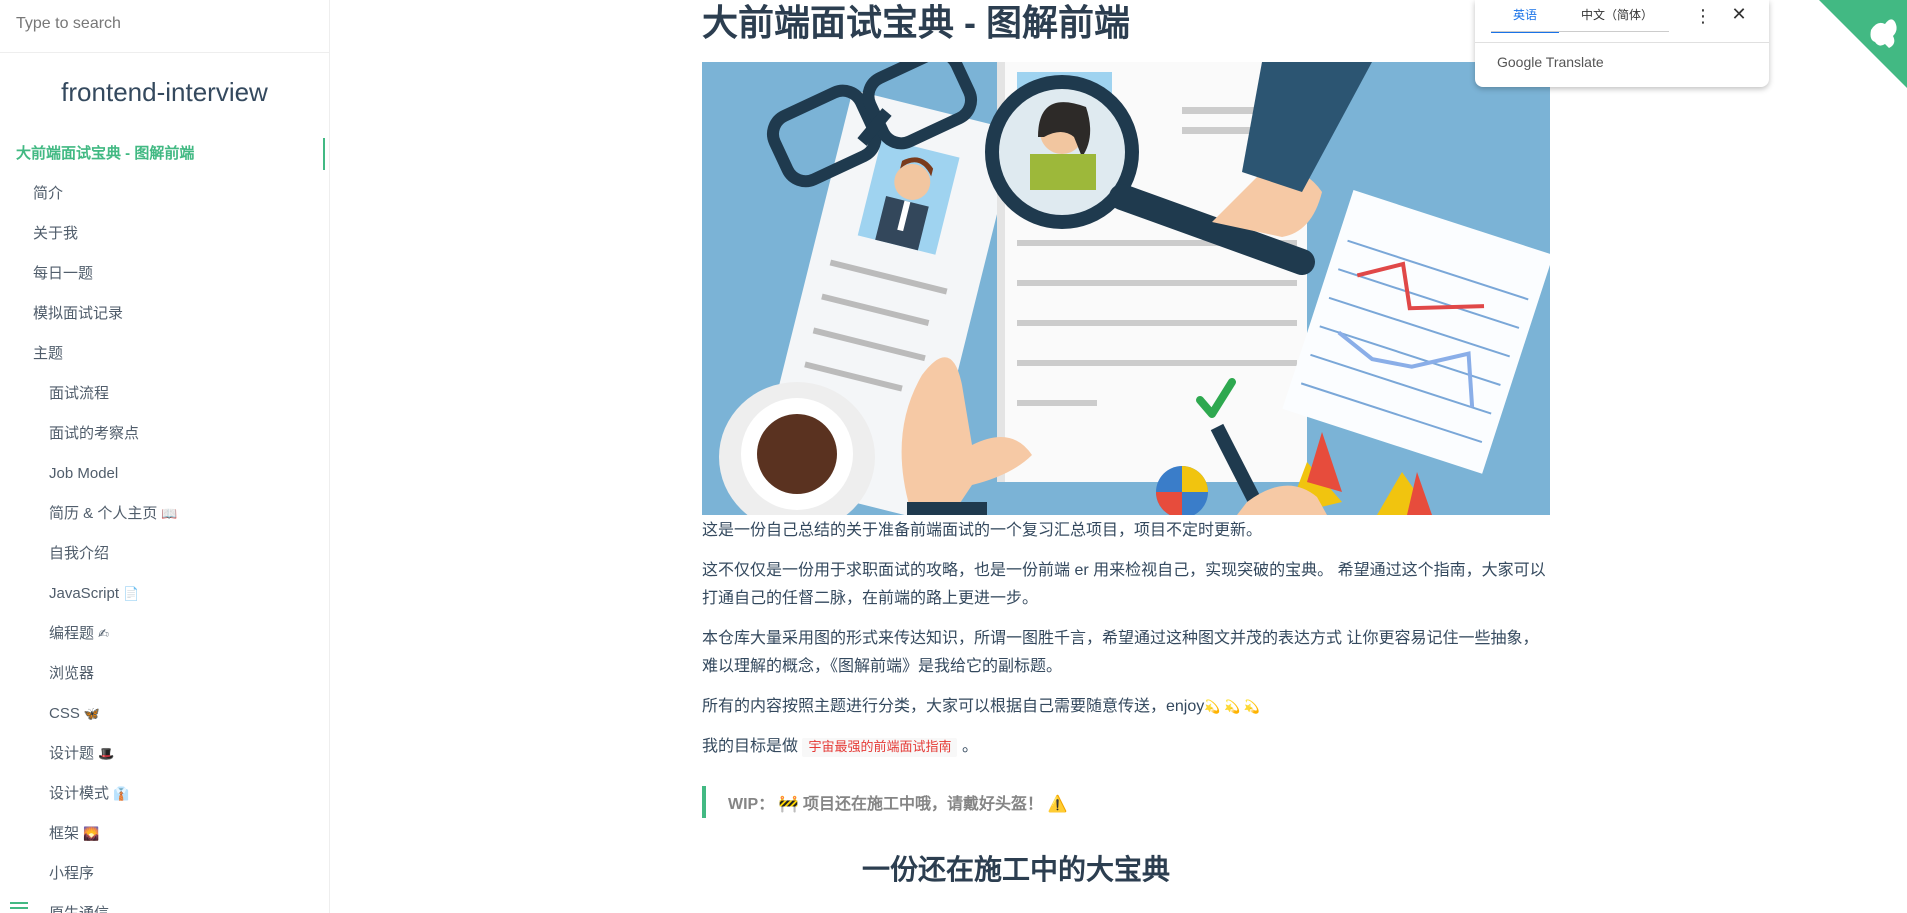 Image resolution: width=1907 pixels, height=913 pixels. What do you see at coordinates (64, 833) in the screenshot?
I see `sidebar-item-label: 框架` at bounding box center [64, 833].